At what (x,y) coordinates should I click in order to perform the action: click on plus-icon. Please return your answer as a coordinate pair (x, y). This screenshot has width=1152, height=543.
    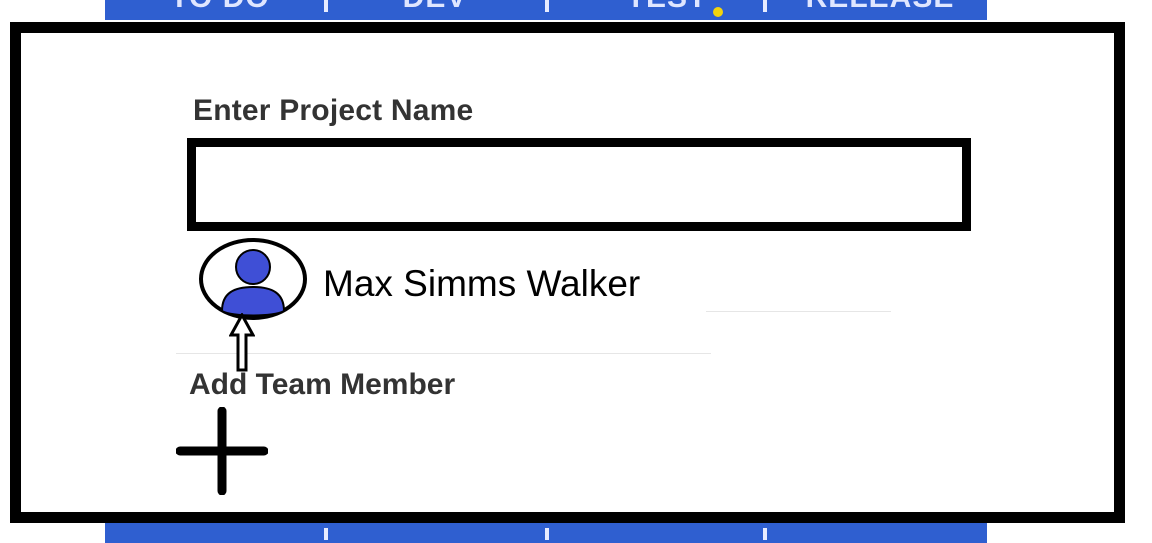
    Looking at the image, I should click on (222, 451).